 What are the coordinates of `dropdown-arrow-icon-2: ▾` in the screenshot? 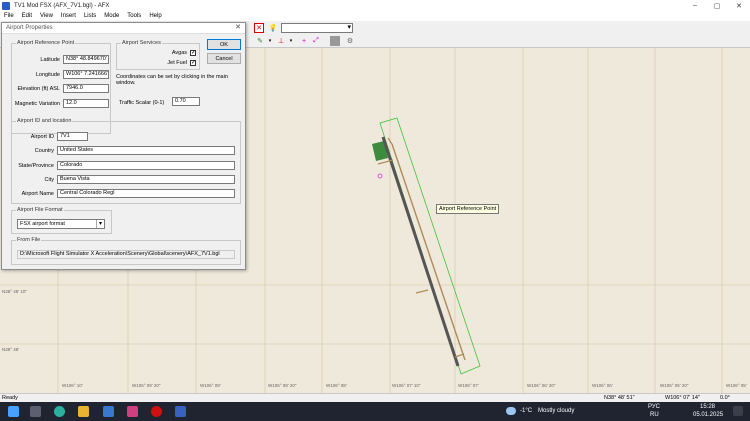 It's located at (291, 41).